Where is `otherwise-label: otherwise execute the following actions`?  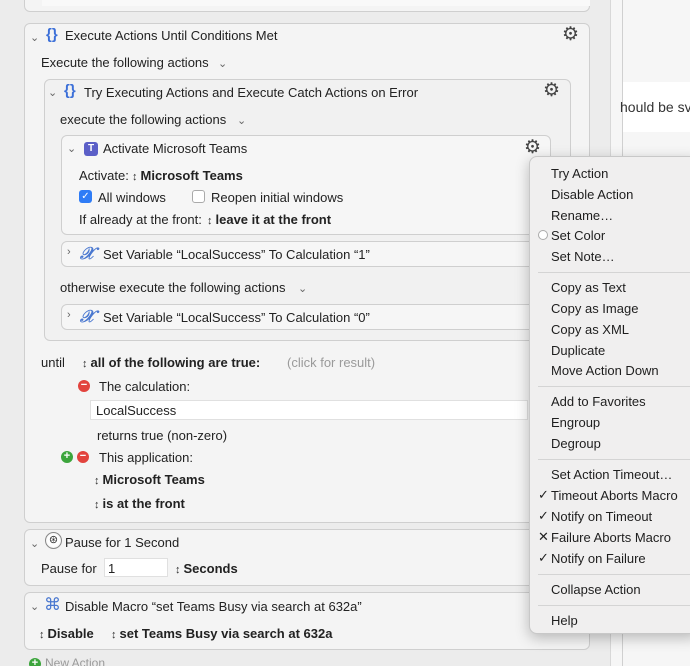
otherwise-label: otherwise execute the following actions is located at coordinates (173, 287).